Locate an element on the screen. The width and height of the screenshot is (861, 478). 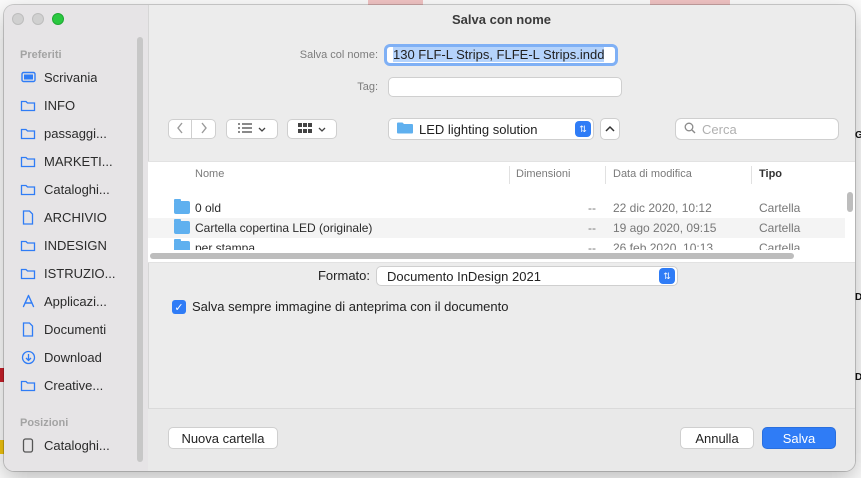
back-button is located at coordinates (180, 129).